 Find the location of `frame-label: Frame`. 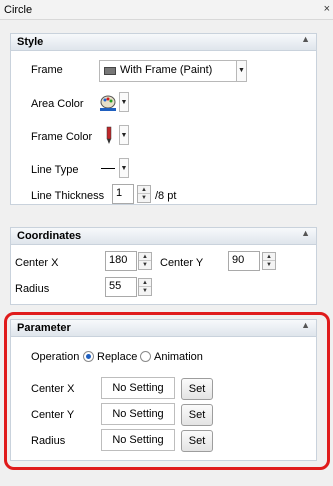

frame-label: Frame is located at coordinates (47, 70).